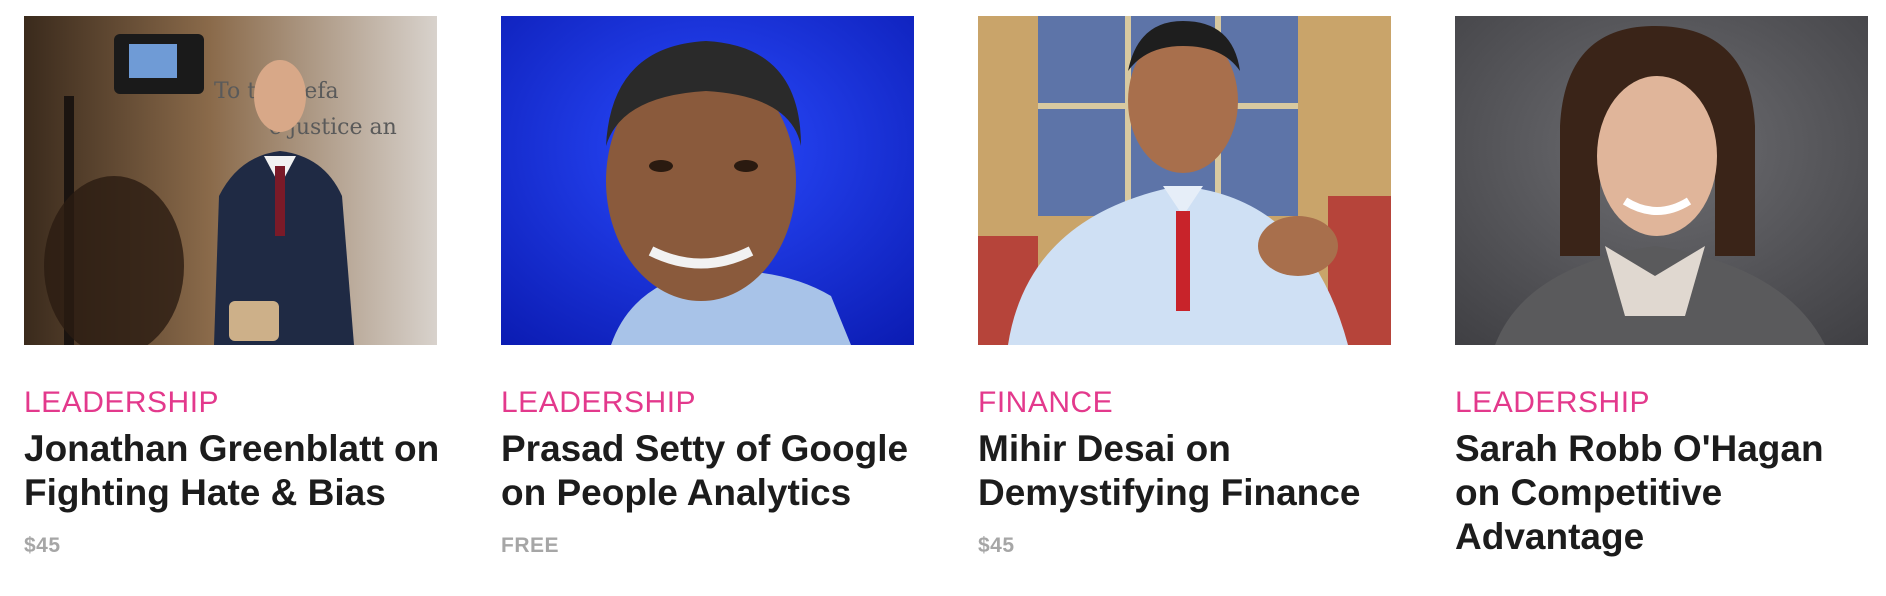 The width and height of the screenshot is (1886, 596). I want to click on course-title: Mihir Desai on Demystifying Finance, so click(1188, 471).